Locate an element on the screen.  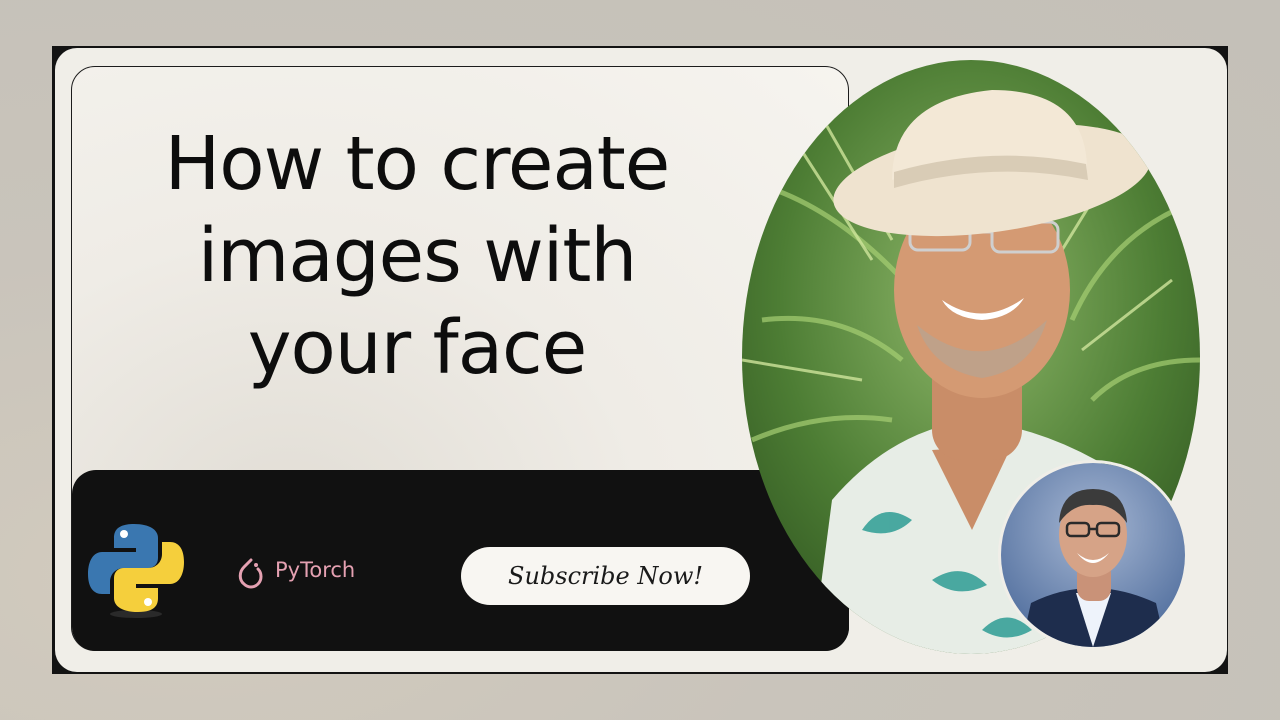
python-logo-icon is located at coordinates (136, 570).